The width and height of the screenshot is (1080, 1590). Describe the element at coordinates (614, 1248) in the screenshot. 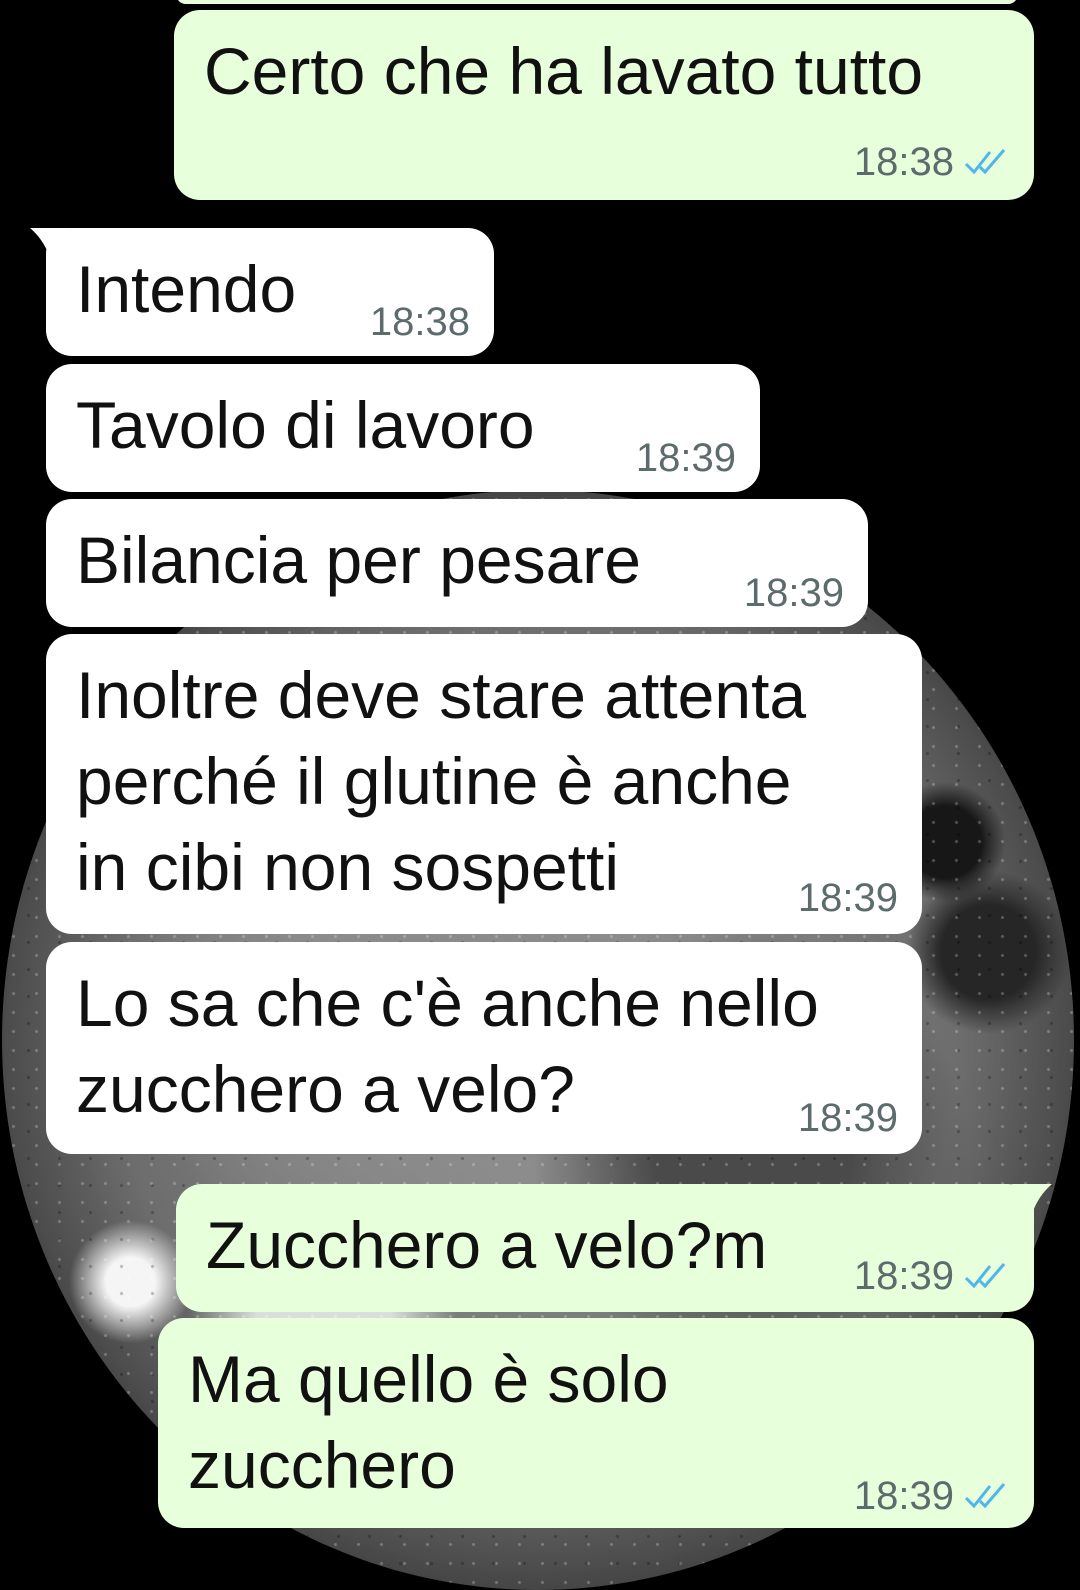

I see `message-bubble-outgoing: Zucchero a velo?m 18:39` at that location.